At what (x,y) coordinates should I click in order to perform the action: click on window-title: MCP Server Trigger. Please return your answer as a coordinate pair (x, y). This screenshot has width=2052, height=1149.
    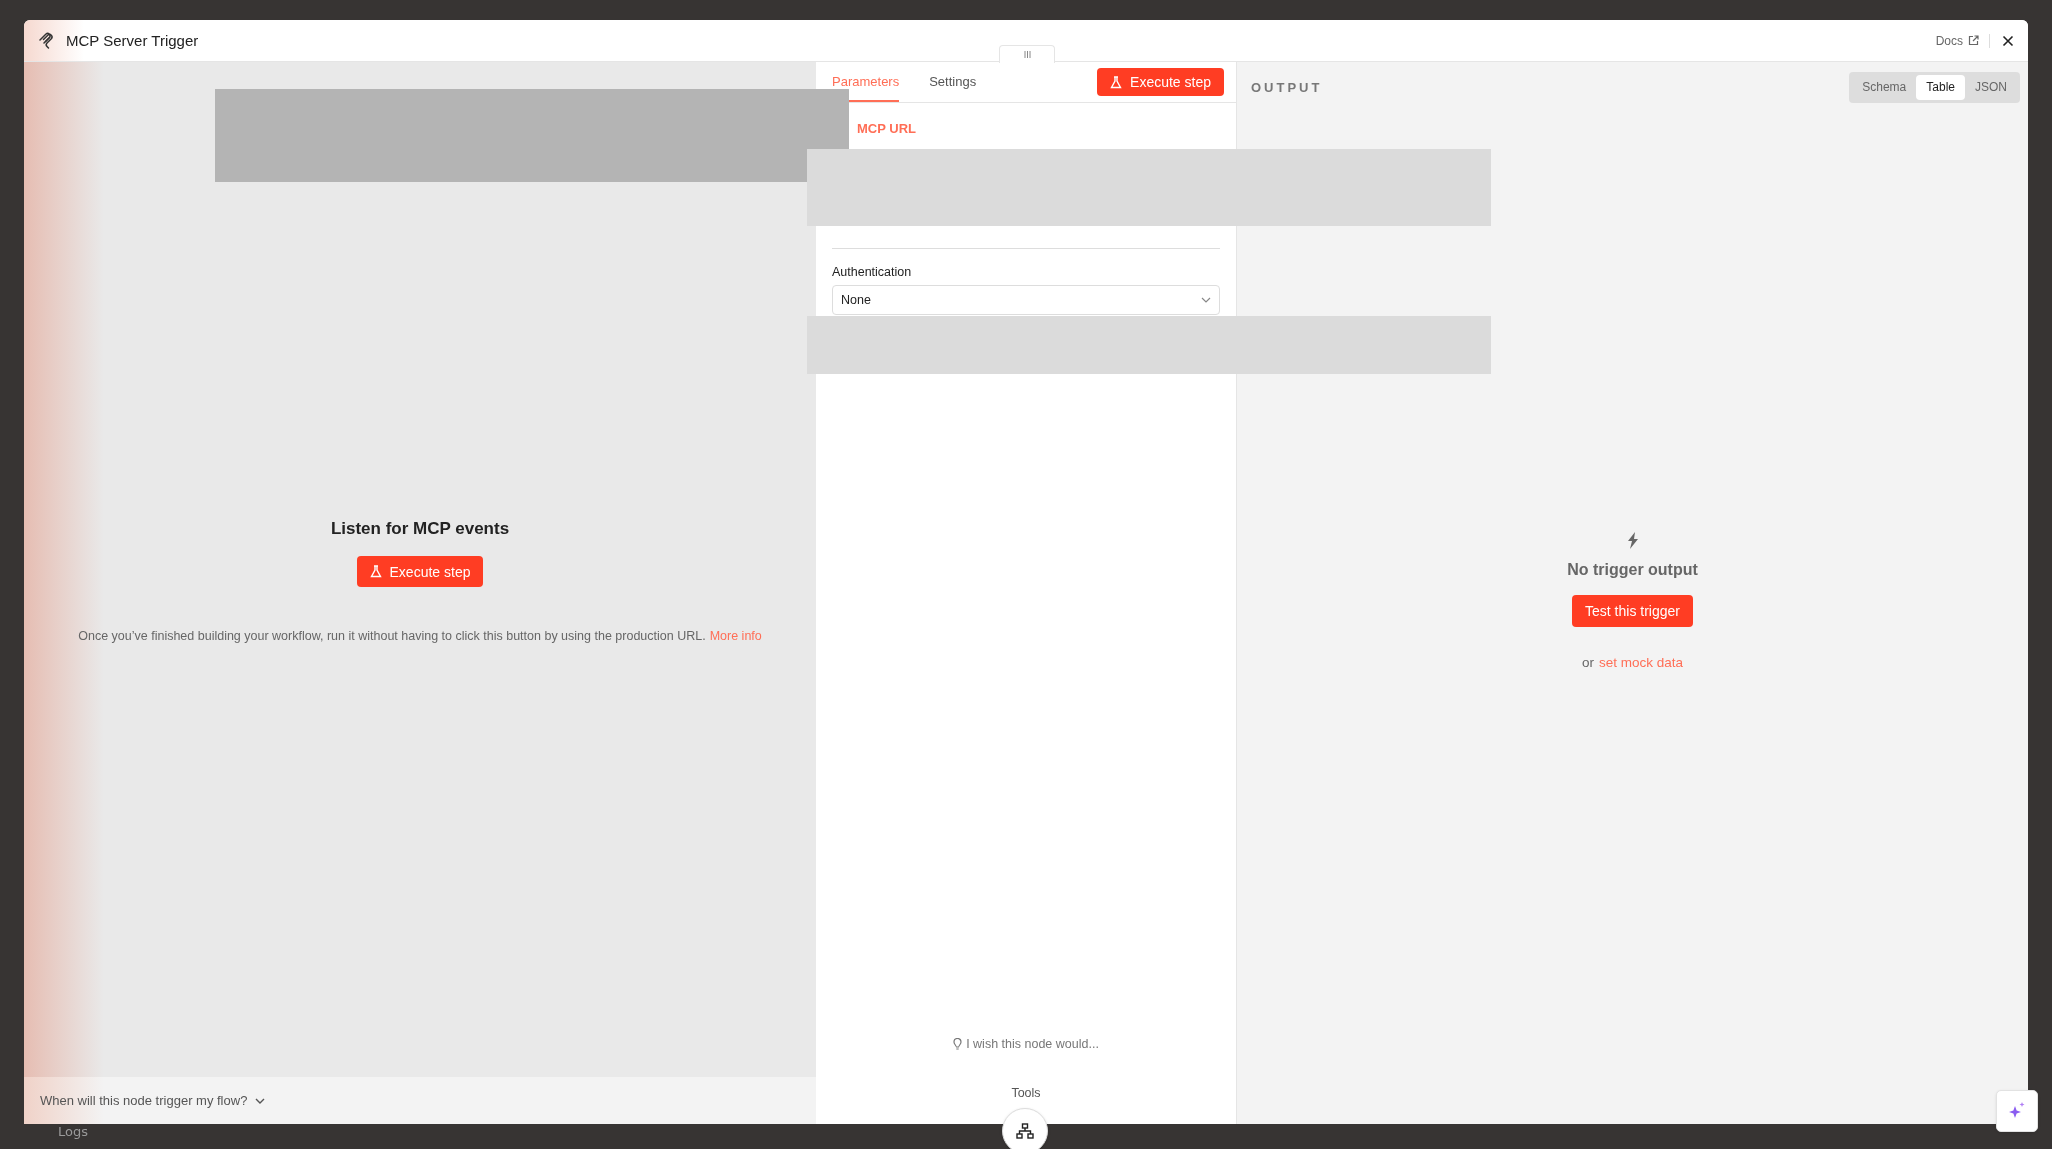
    Looking at the image, I should click on (132, 40).